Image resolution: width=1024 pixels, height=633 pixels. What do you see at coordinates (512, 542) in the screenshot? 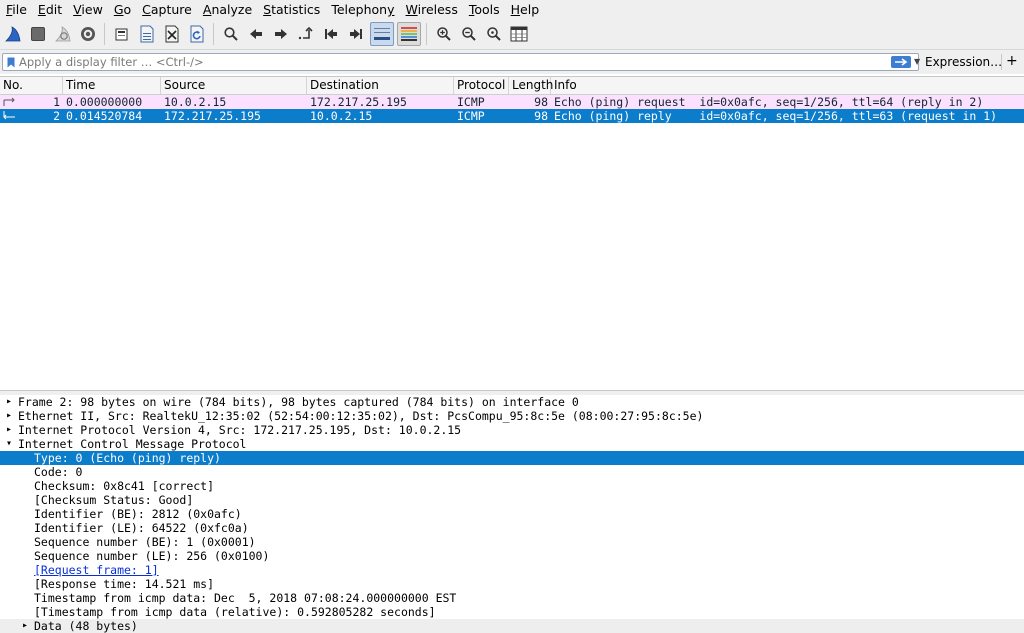
I see `detail-tree-item: Sequence number (BE): 1 (0x0001)` at bounding box center [512, 542].